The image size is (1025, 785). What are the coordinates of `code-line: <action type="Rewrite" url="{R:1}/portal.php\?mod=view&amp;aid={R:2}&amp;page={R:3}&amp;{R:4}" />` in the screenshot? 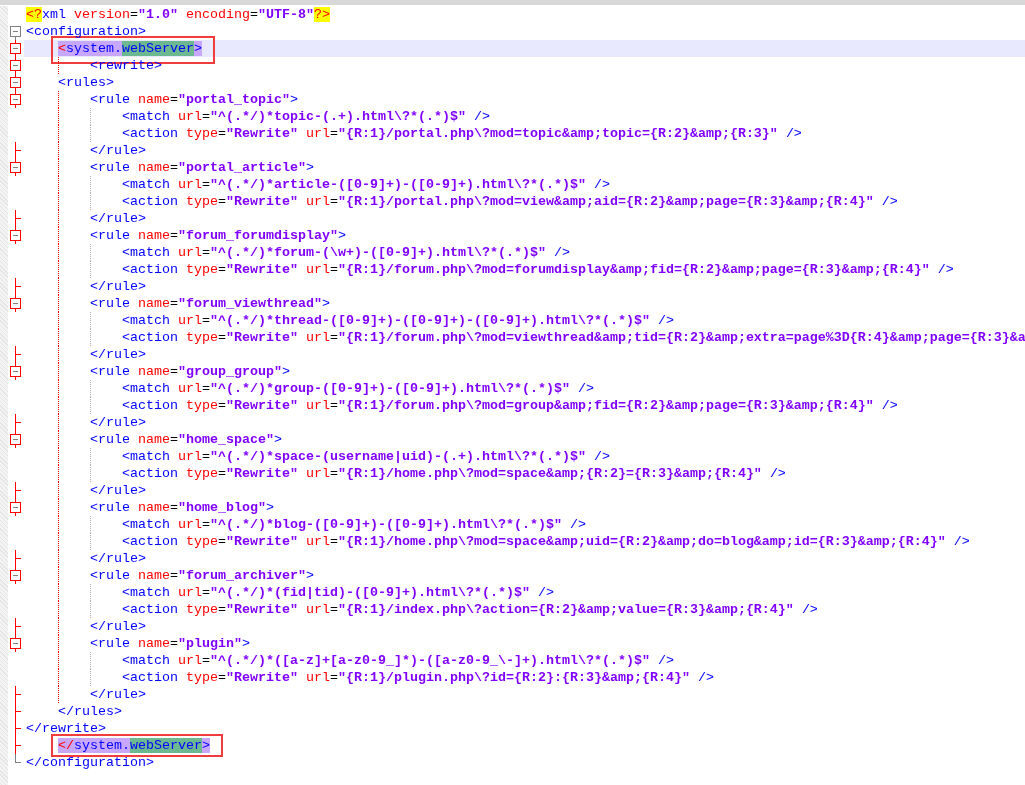 It's located at (509, 201).